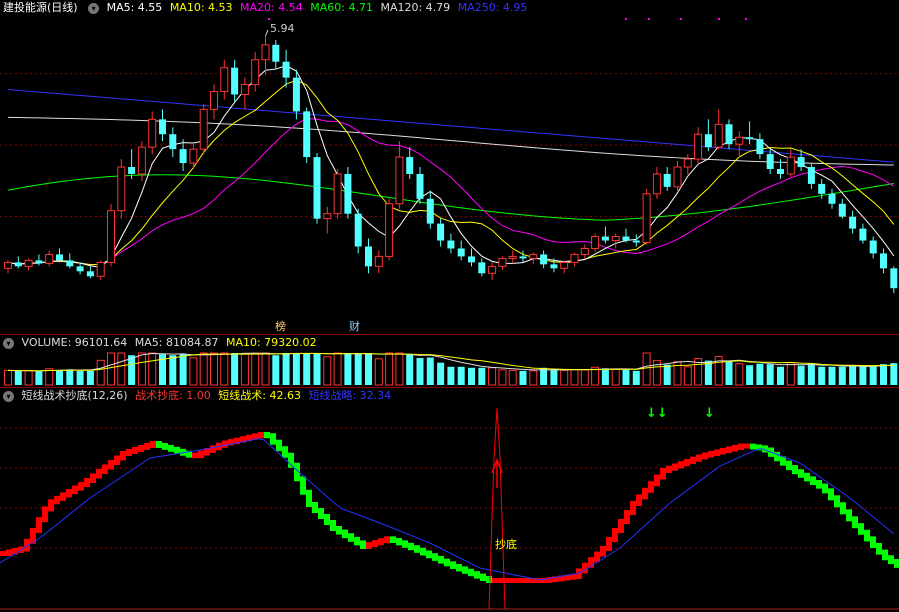 This screenshot has width=899, height=612. What do you see at coordinates (354, 326) in the screenshot?
I see `marker-cai: 财` at bounding box center [354, 326].